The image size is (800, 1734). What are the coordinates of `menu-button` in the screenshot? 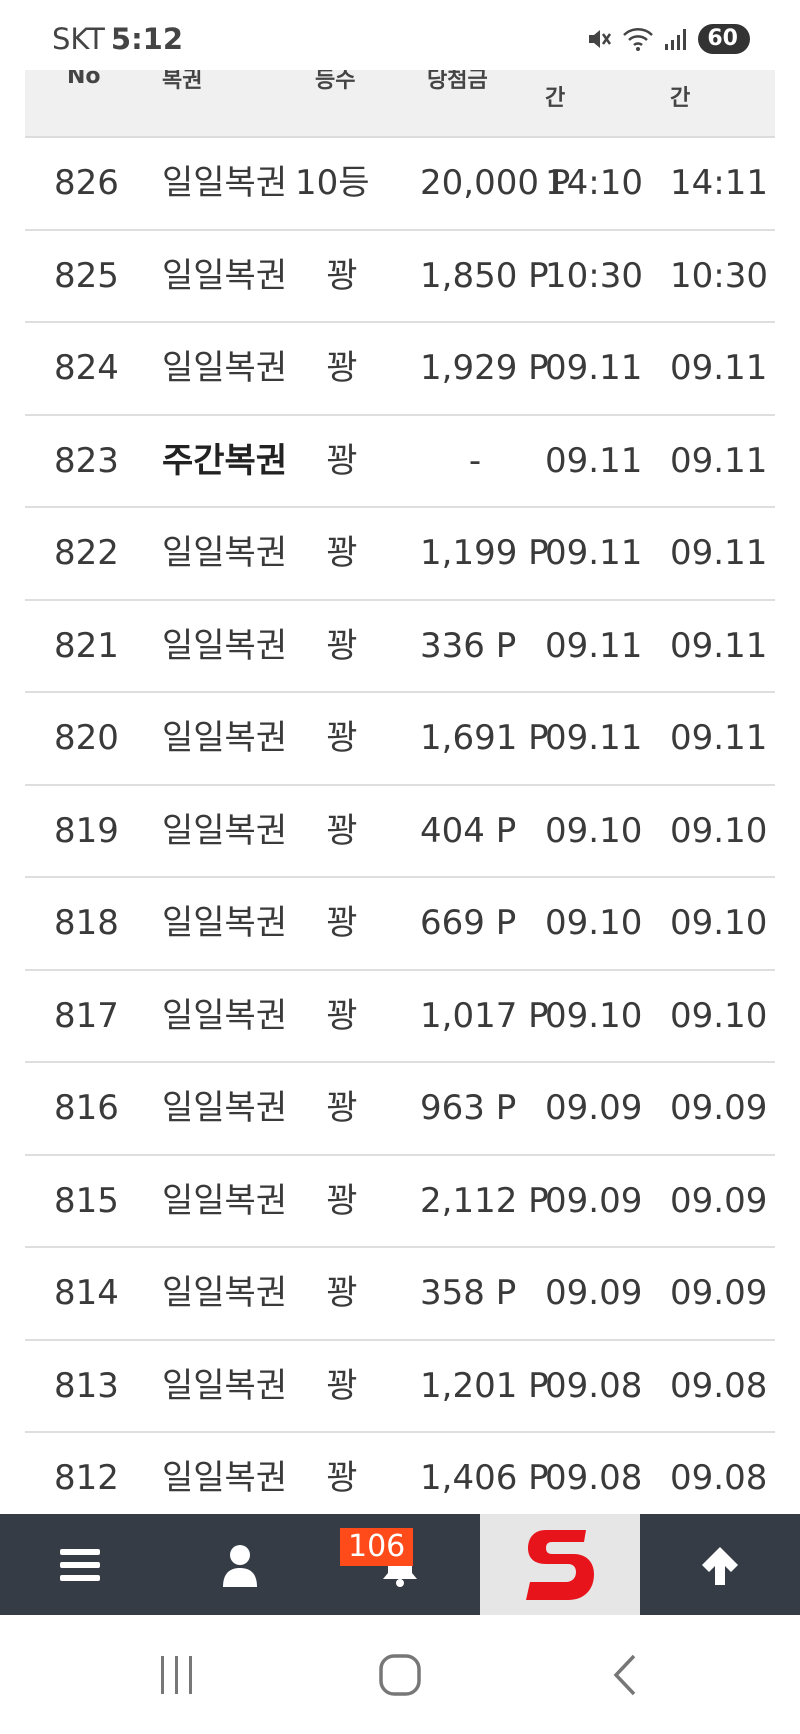 It's located at (80, 1564).